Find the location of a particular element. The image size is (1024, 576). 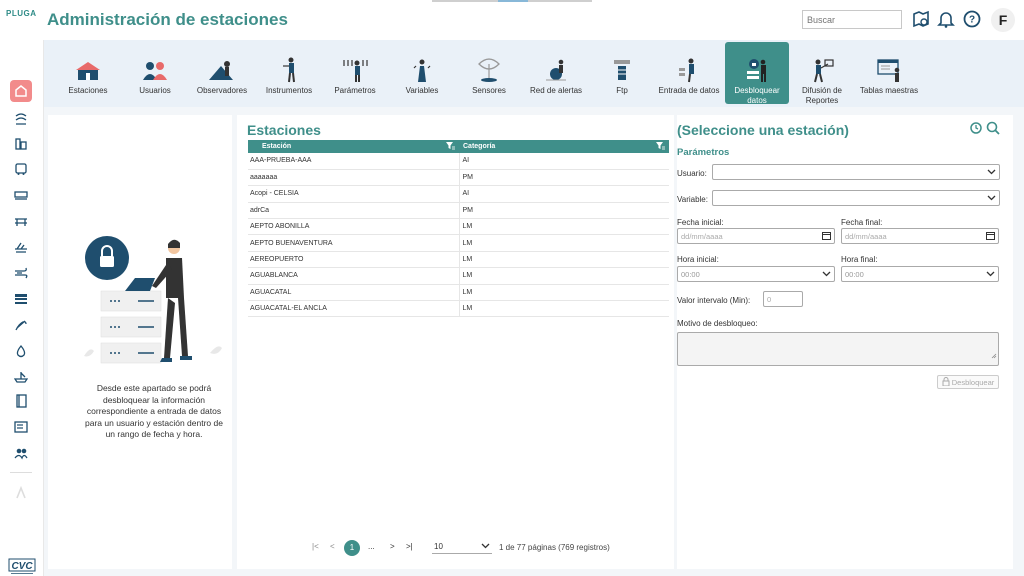

bus-icon is located at coordinates (21, 169).